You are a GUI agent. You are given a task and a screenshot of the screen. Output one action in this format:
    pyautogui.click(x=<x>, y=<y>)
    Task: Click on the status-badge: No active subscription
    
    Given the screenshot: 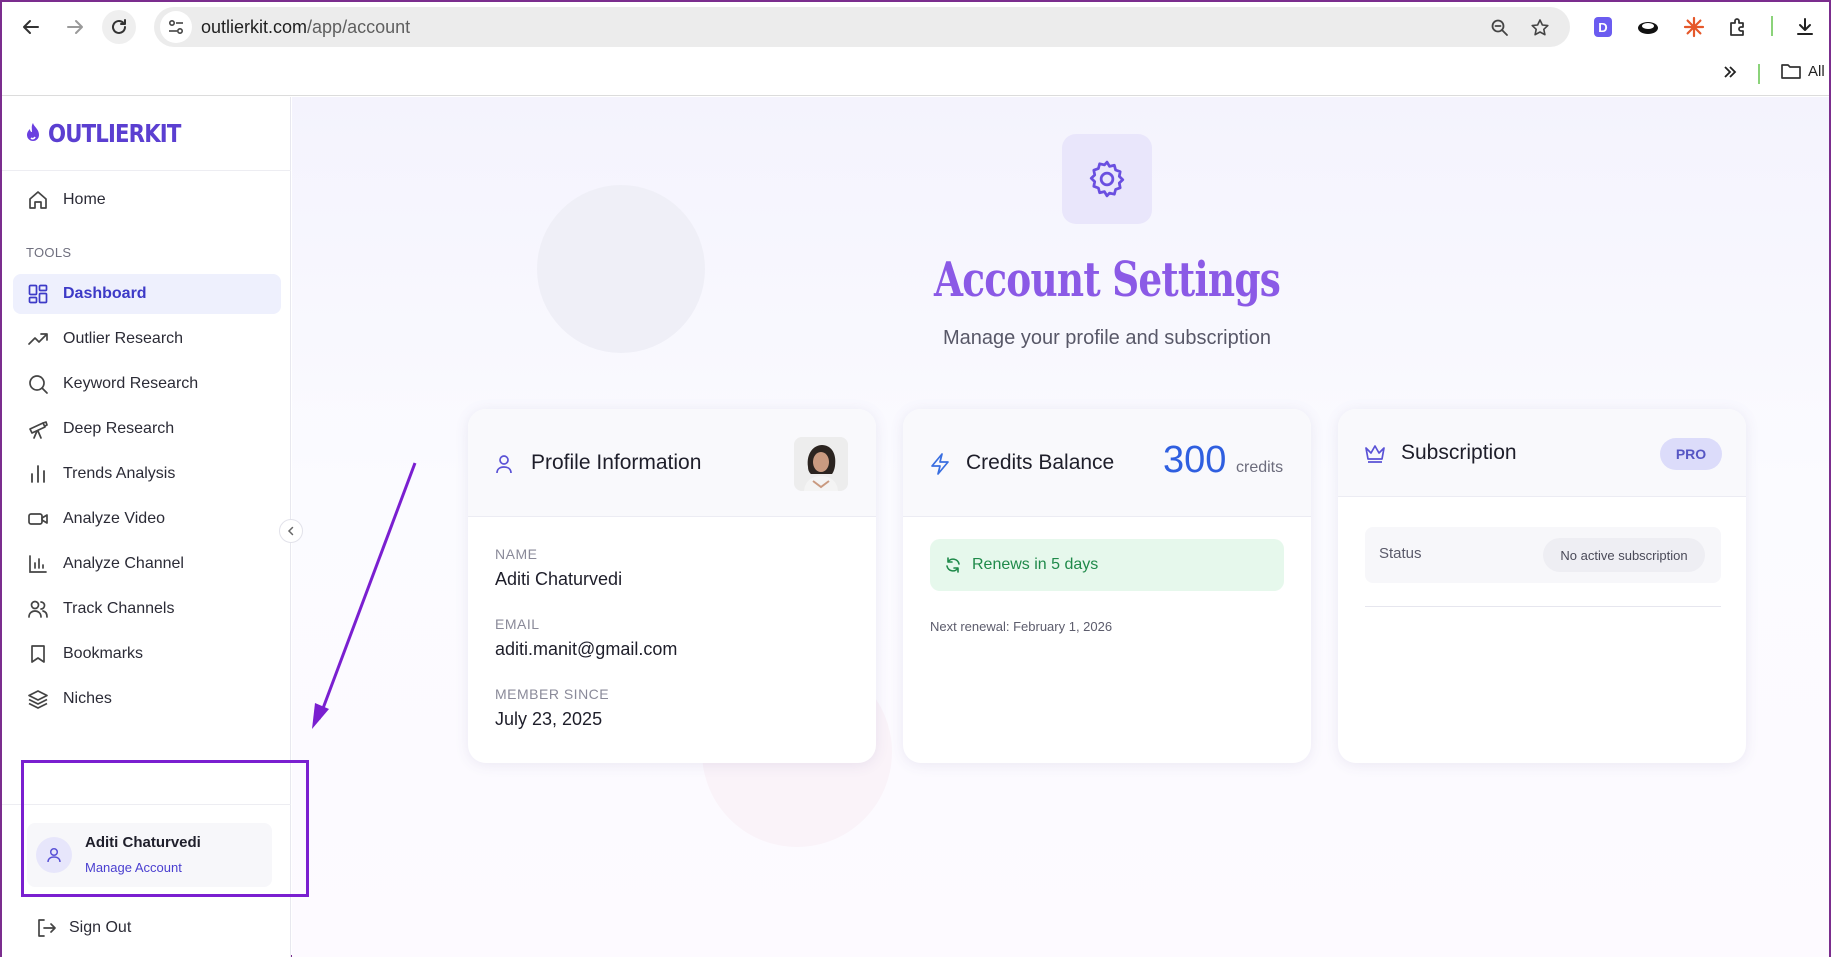 What is the action you would take?
    pyautogui.click(x=1624, y=555)
    